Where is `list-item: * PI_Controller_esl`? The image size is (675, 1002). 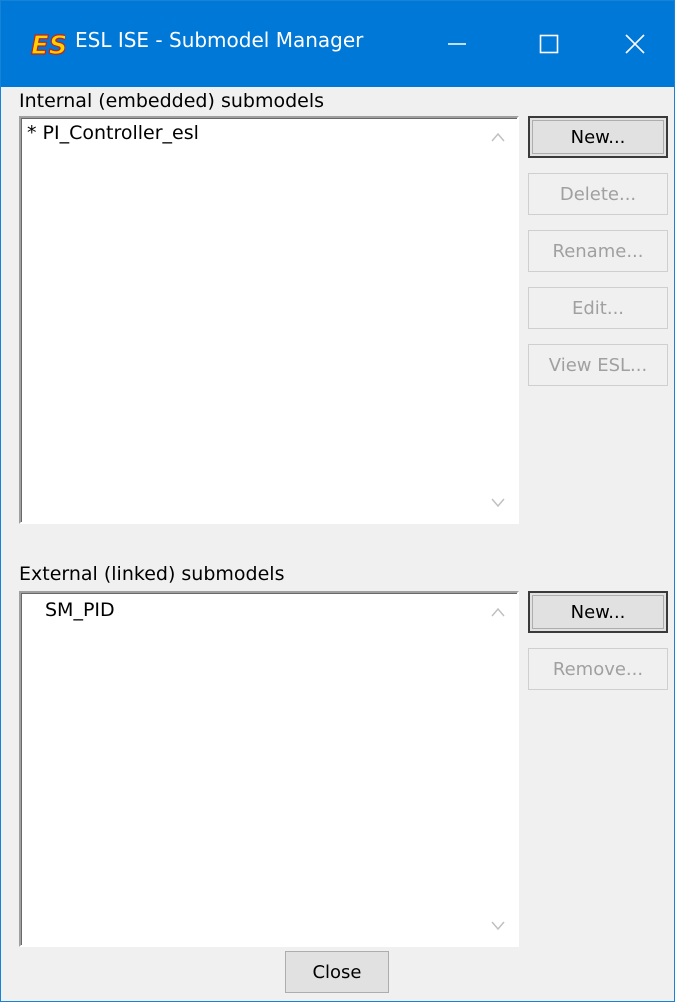 list-item: * PI_Controller_esl is located at coordinates (113, 133).